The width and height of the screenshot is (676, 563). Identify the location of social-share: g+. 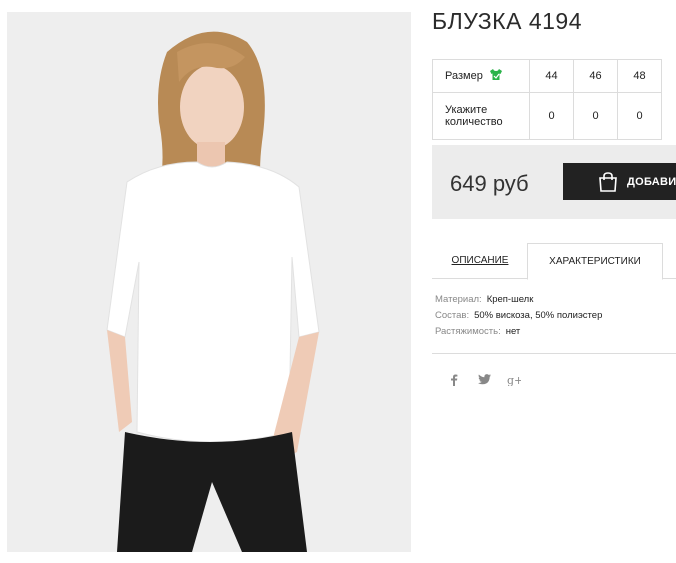
(484, 379).